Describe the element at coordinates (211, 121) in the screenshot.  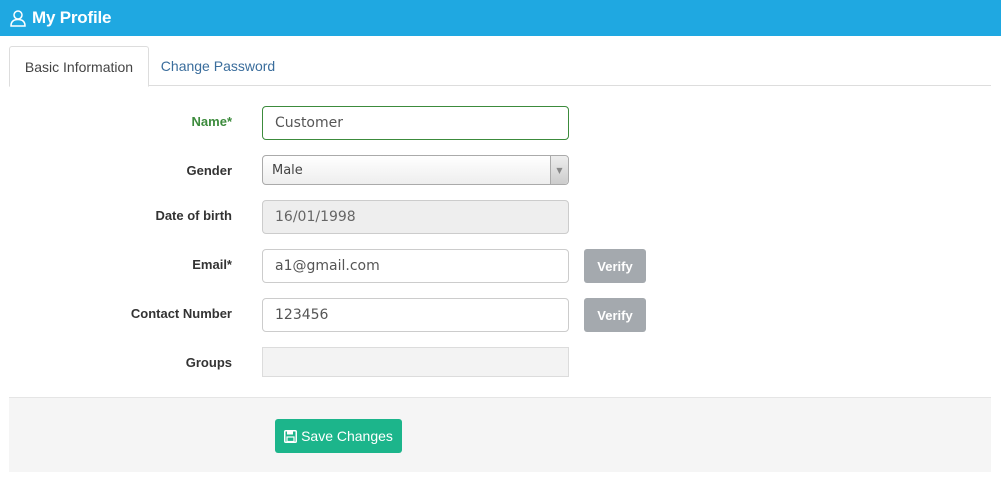
I see `name-label: Name*` at that location.